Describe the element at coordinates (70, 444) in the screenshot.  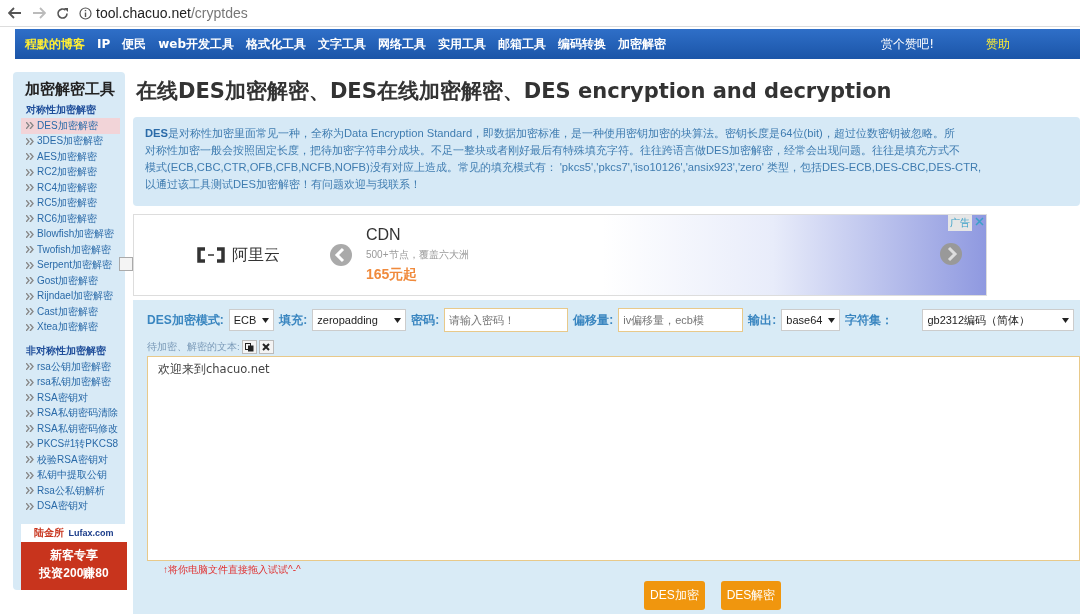
I see `sidebar-item: PKCS#1转PKCS8` at that location.